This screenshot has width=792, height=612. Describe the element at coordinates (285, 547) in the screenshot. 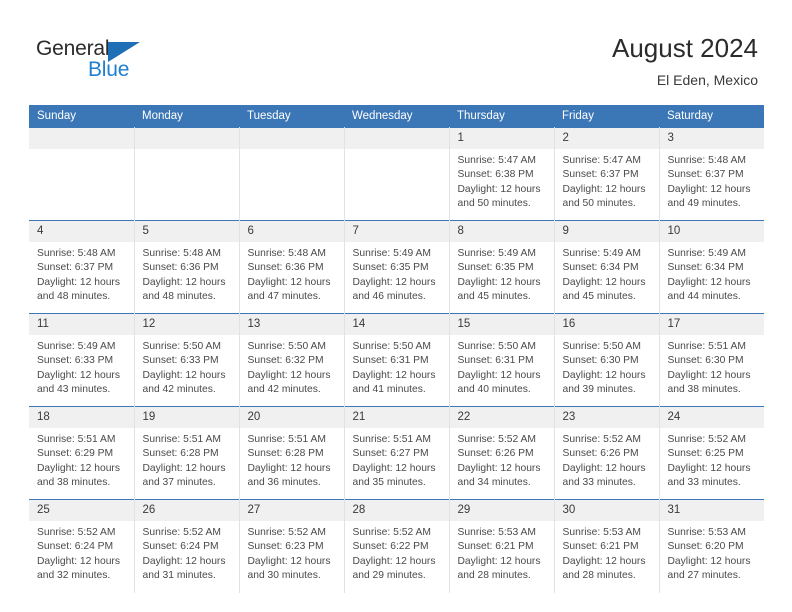

I see `sunset-time: Sunset: 6:23 PM` at that location.